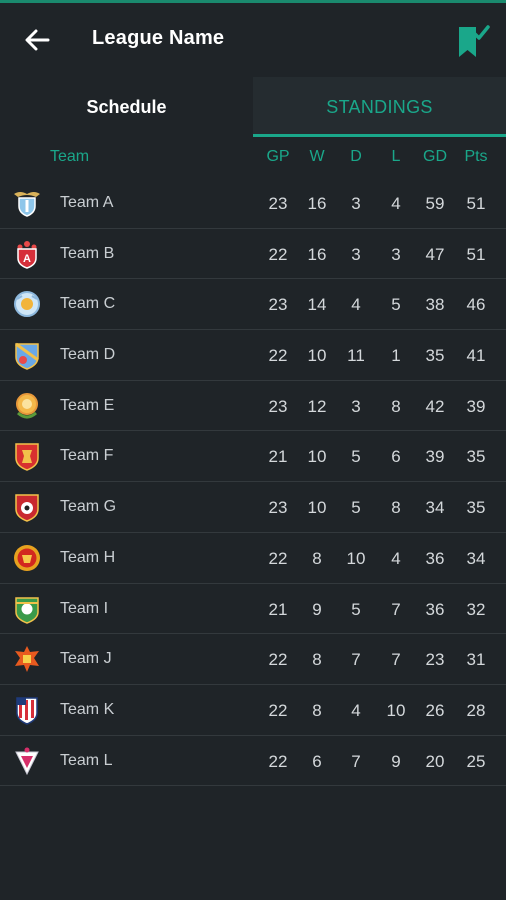 The image size is (506, 900). What do you see at coordinates (476, 710) in the screenshot?
I see `cell-pts: 28` at bounding box center [476, 710].